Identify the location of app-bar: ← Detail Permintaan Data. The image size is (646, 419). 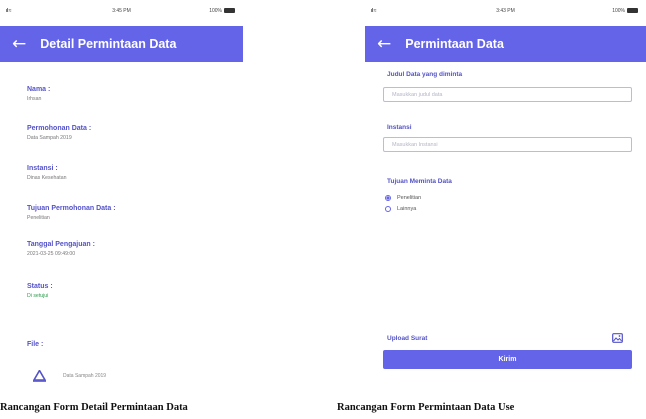
(121, 44).